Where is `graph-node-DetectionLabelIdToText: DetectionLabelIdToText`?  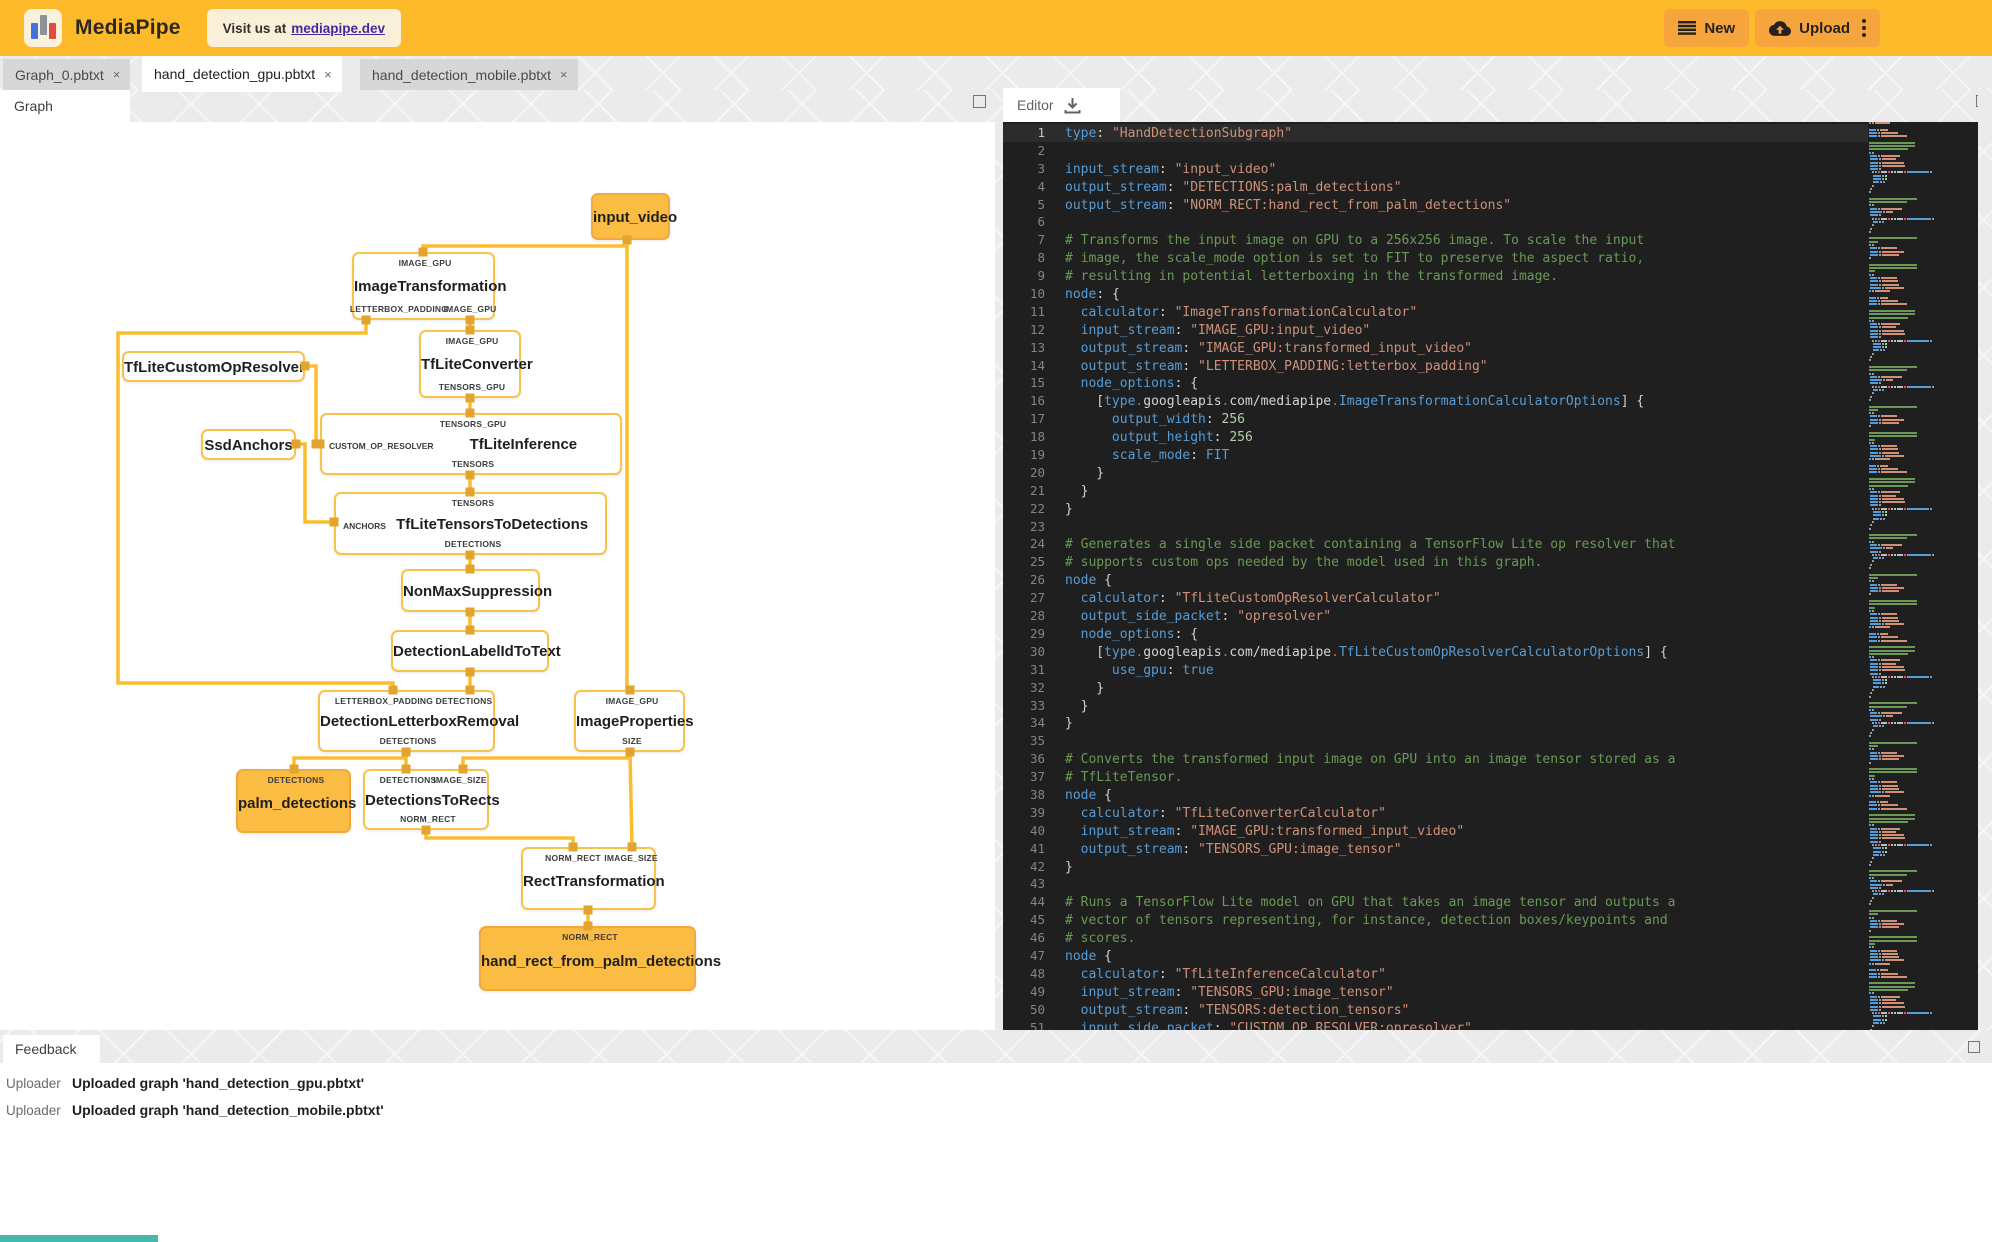
graph-node-DetectionLabelIdToText: DetectionLabelIdToText is located at coordinates (476, 651).